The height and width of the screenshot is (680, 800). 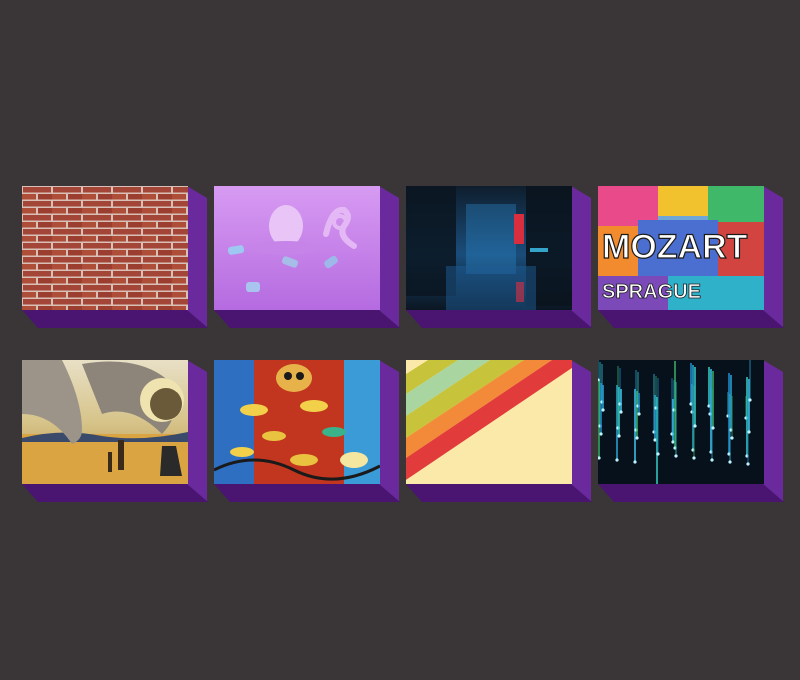 I want to click on prague-graffiti-wall-image: MOZART SPRAGUE, so click(x=681, y=248).